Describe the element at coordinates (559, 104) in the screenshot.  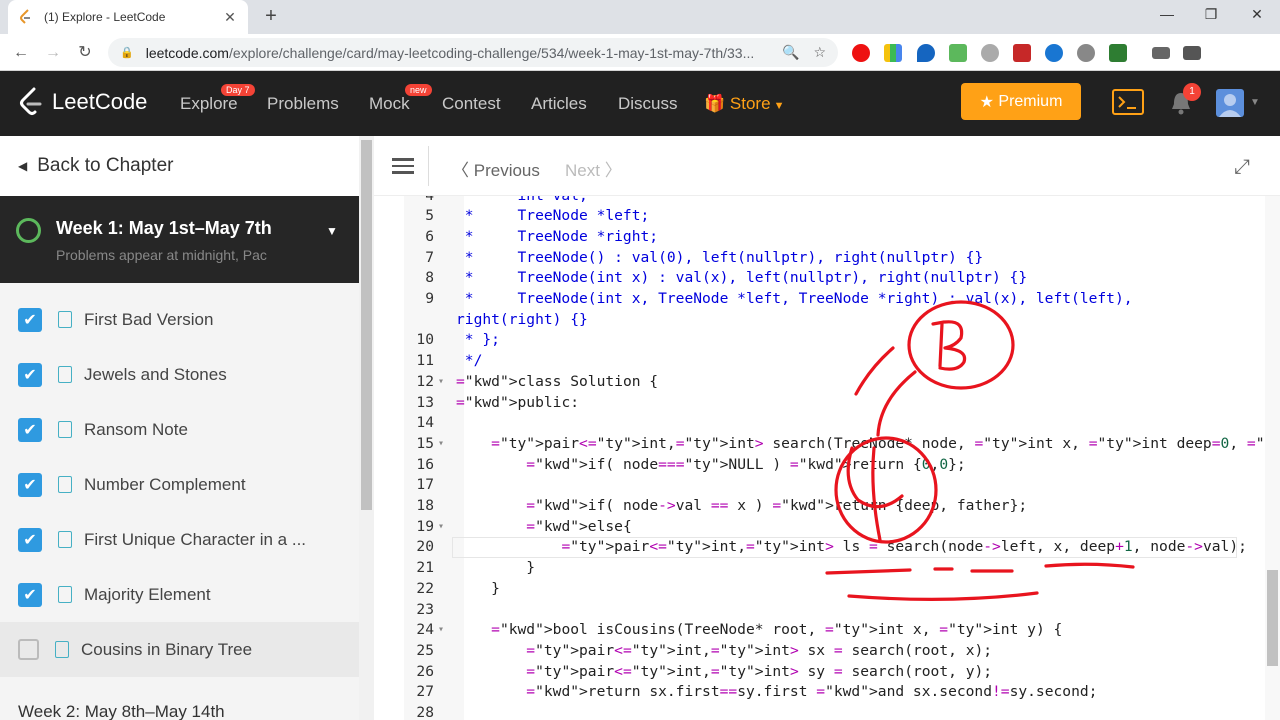
I see `nav-articles: Articles` at that location.